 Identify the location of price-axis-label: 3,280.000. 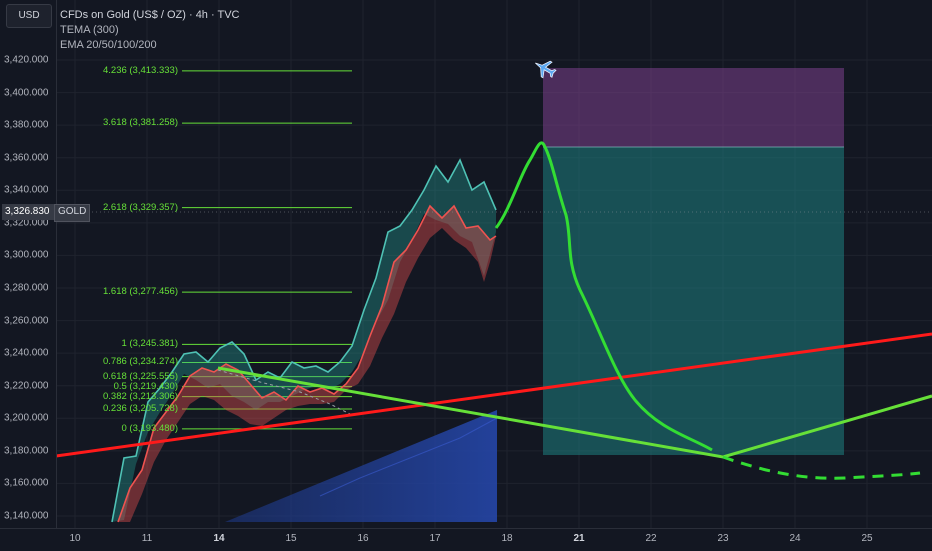
(26, 288).